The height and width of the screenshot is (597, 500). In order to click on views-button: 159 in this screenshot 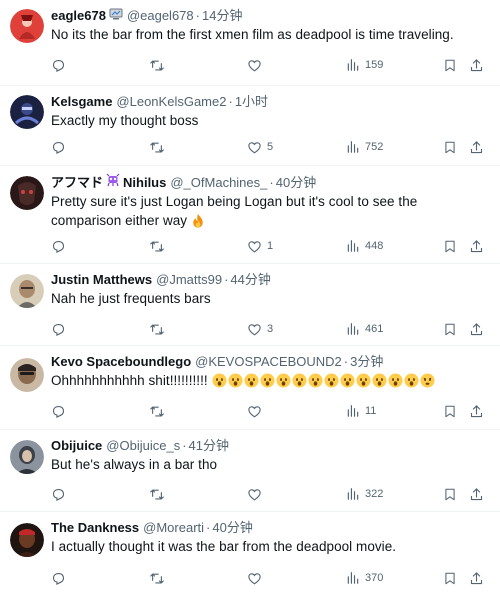, I will do `click(364, 65)`.